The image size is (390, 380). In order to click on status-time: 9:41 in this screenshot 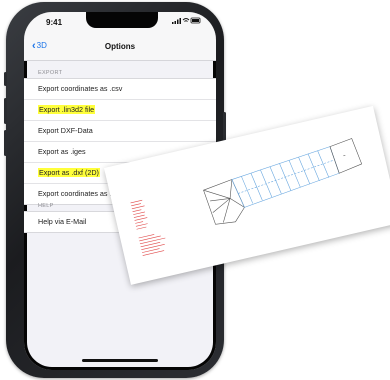, I will do `click(54, 22)`.